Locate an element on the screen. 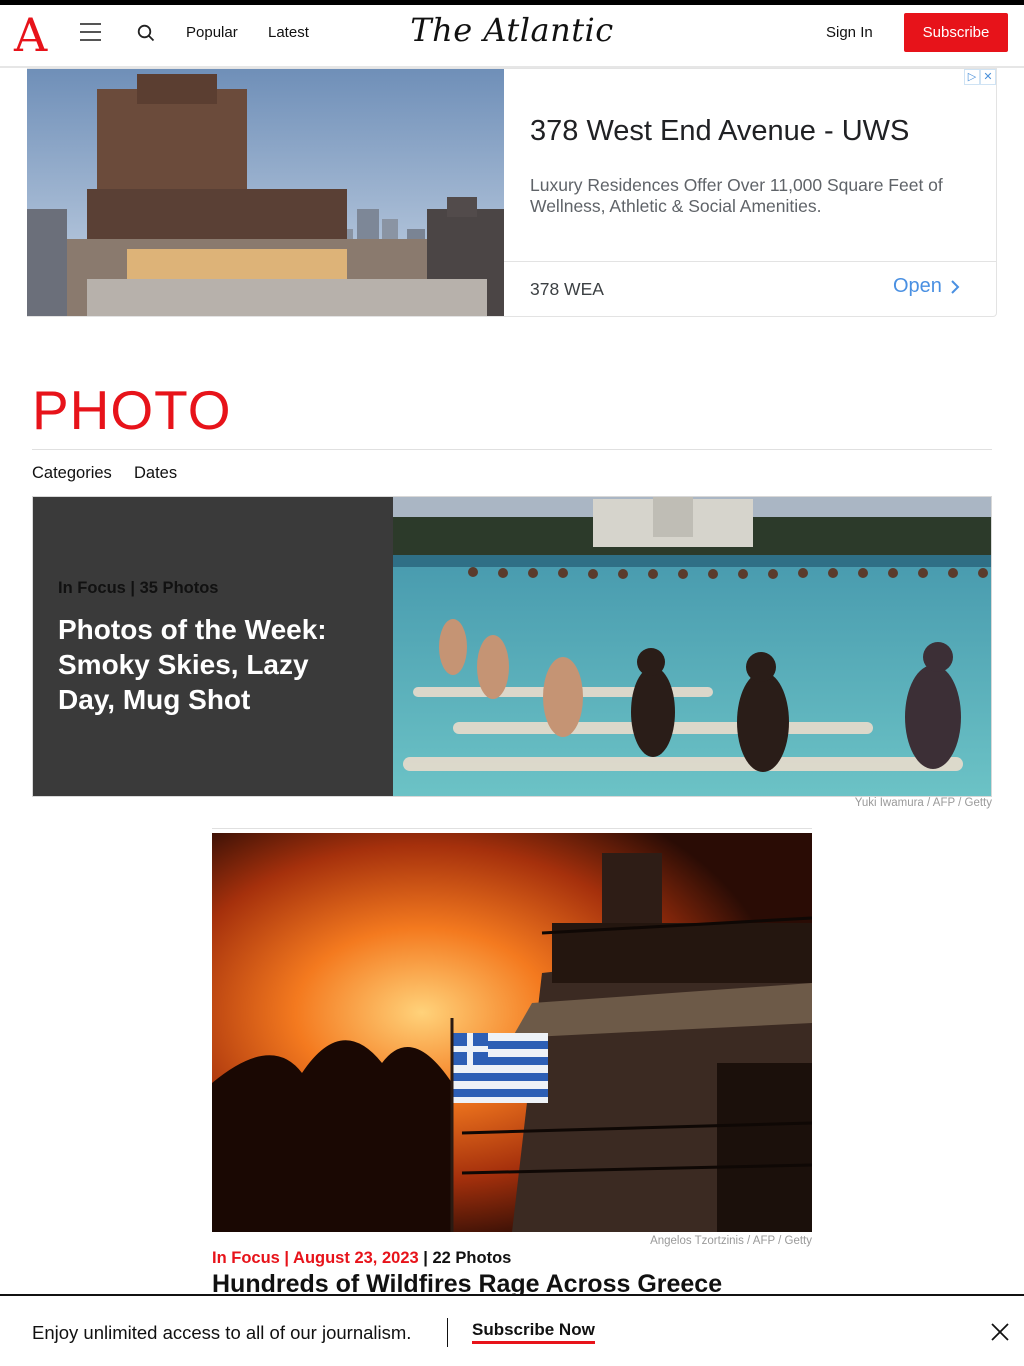 The height and width of the screenshot is (1366, 1024). adchoices-icon: ▷ is located at coordinates (972, 77).